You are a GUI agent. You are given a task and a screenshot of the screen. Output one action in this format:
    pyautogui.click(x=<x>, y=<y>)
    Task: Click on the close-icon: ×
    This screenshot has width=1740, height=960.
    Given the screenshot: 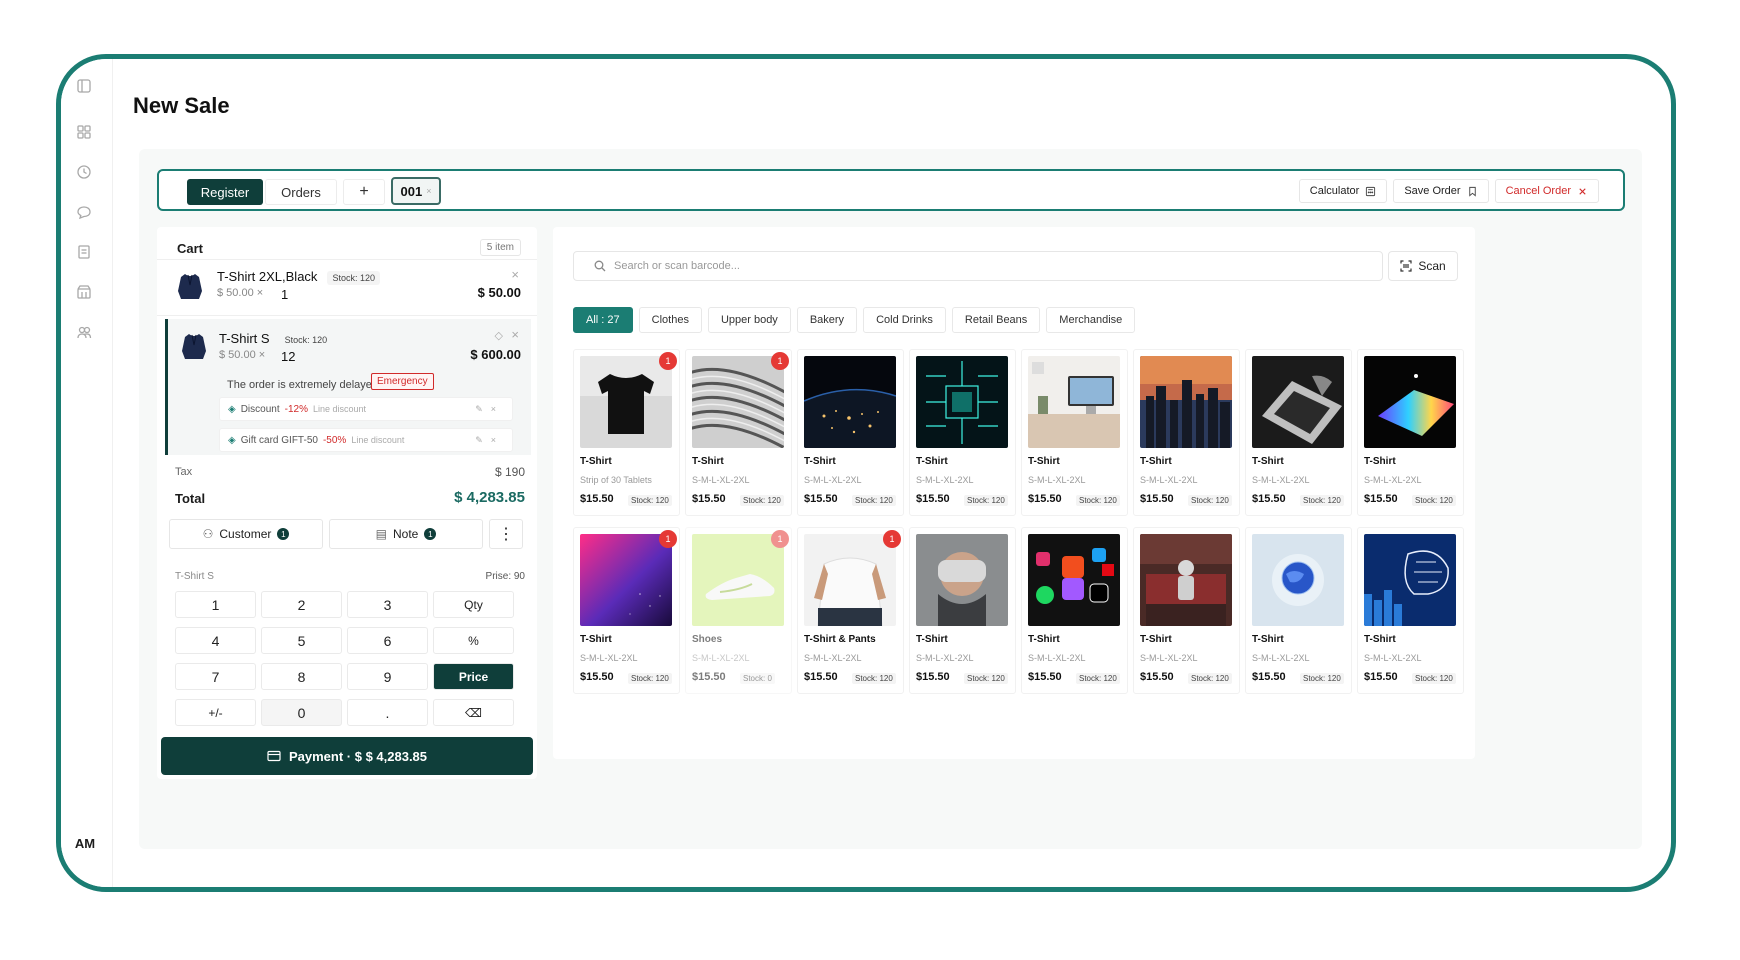 What is the action you would take?
    pyautogui.click(x=428, y=191)
    